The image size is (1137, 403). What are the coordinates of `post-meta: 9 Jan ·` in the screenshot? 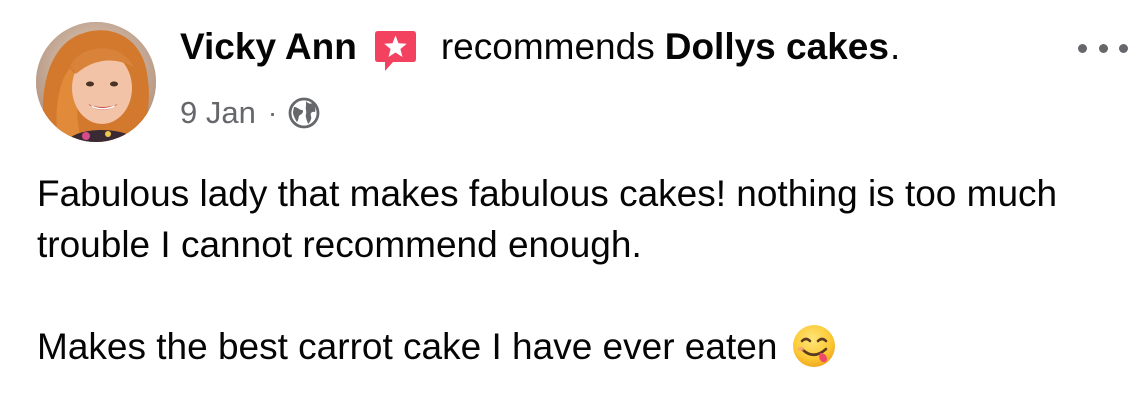 It's located at (251, 113).